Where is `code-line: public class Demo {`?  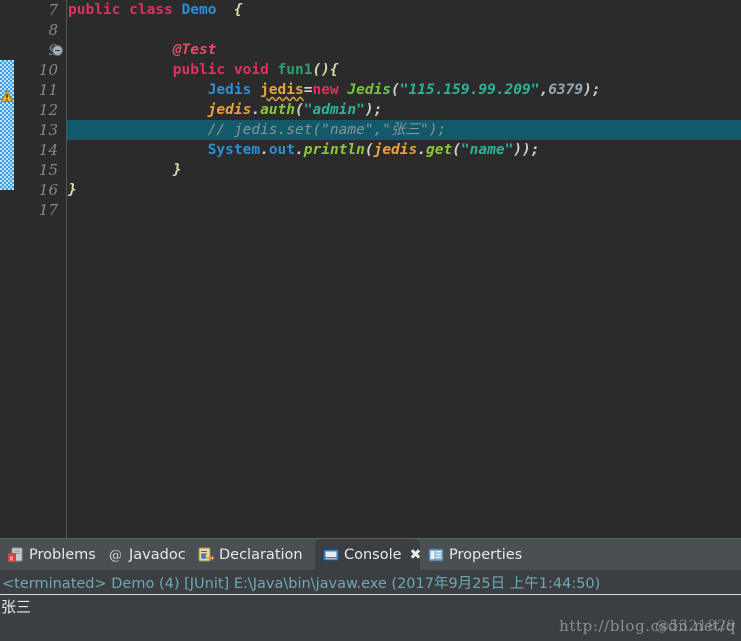 code-line: public class Demo { is located at coordinates (155, 10).